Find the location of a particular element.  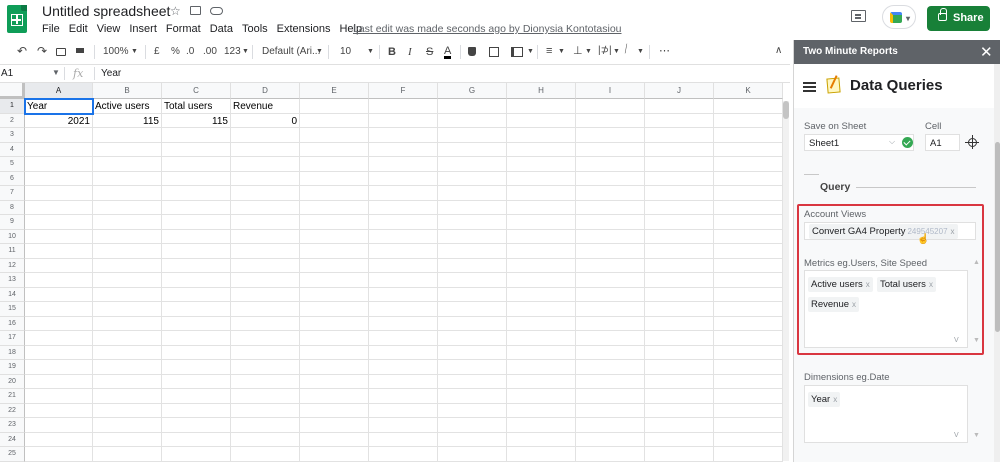

column-header: I is located at coordinates (610, 91).